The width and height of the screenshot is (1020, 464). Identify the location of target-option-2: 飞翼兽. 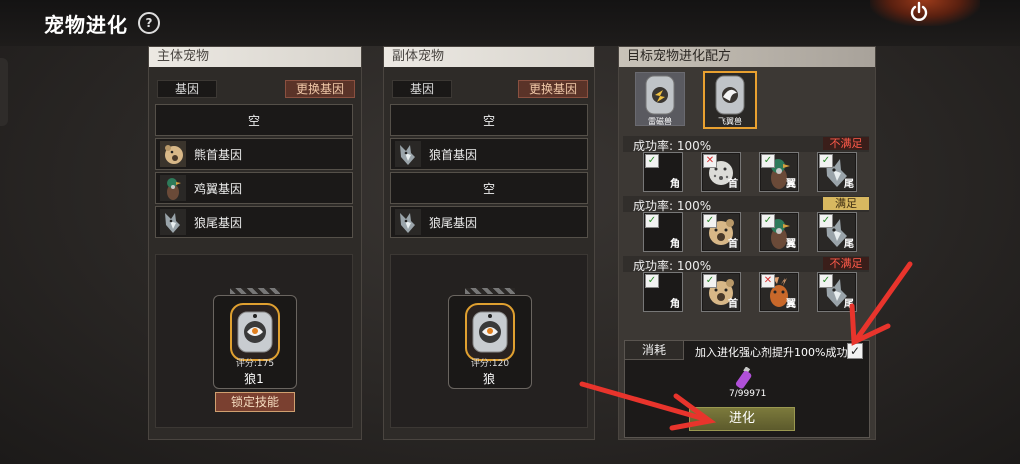
(730, 100).